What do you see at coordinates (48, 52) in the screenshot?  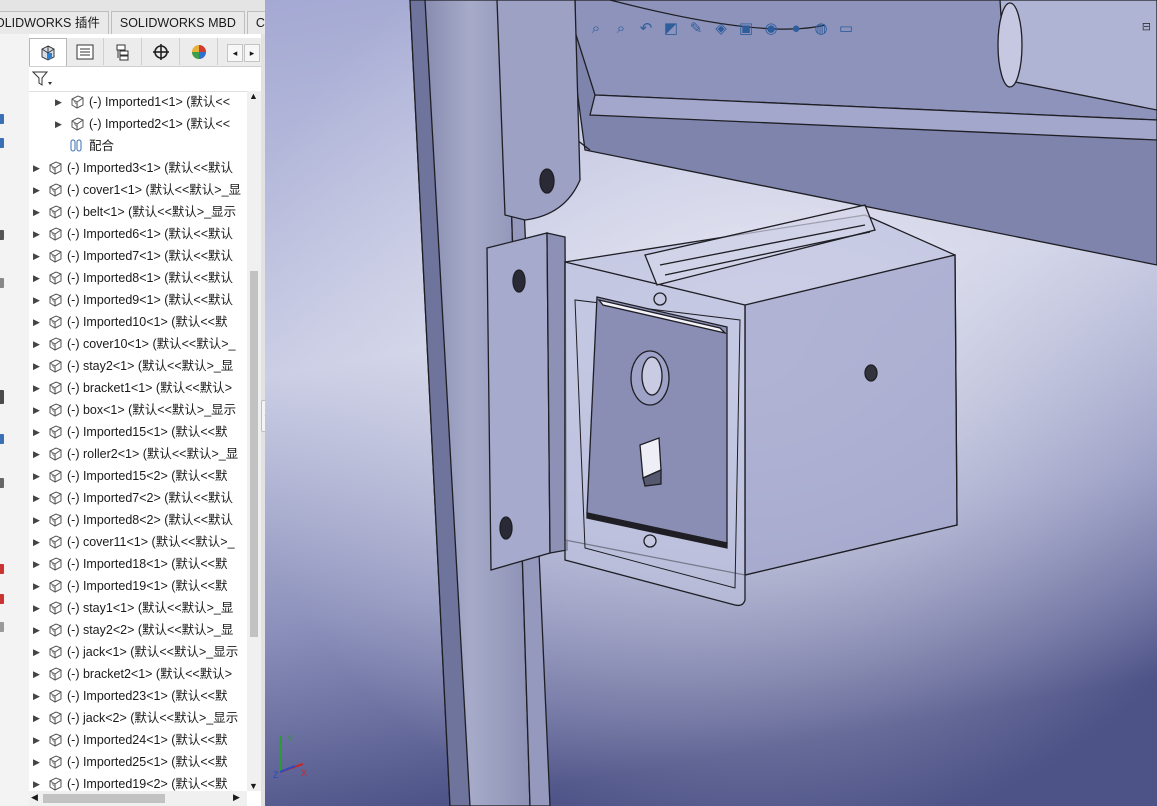 I see `assembly-icon` at bounding box center [48, 52].